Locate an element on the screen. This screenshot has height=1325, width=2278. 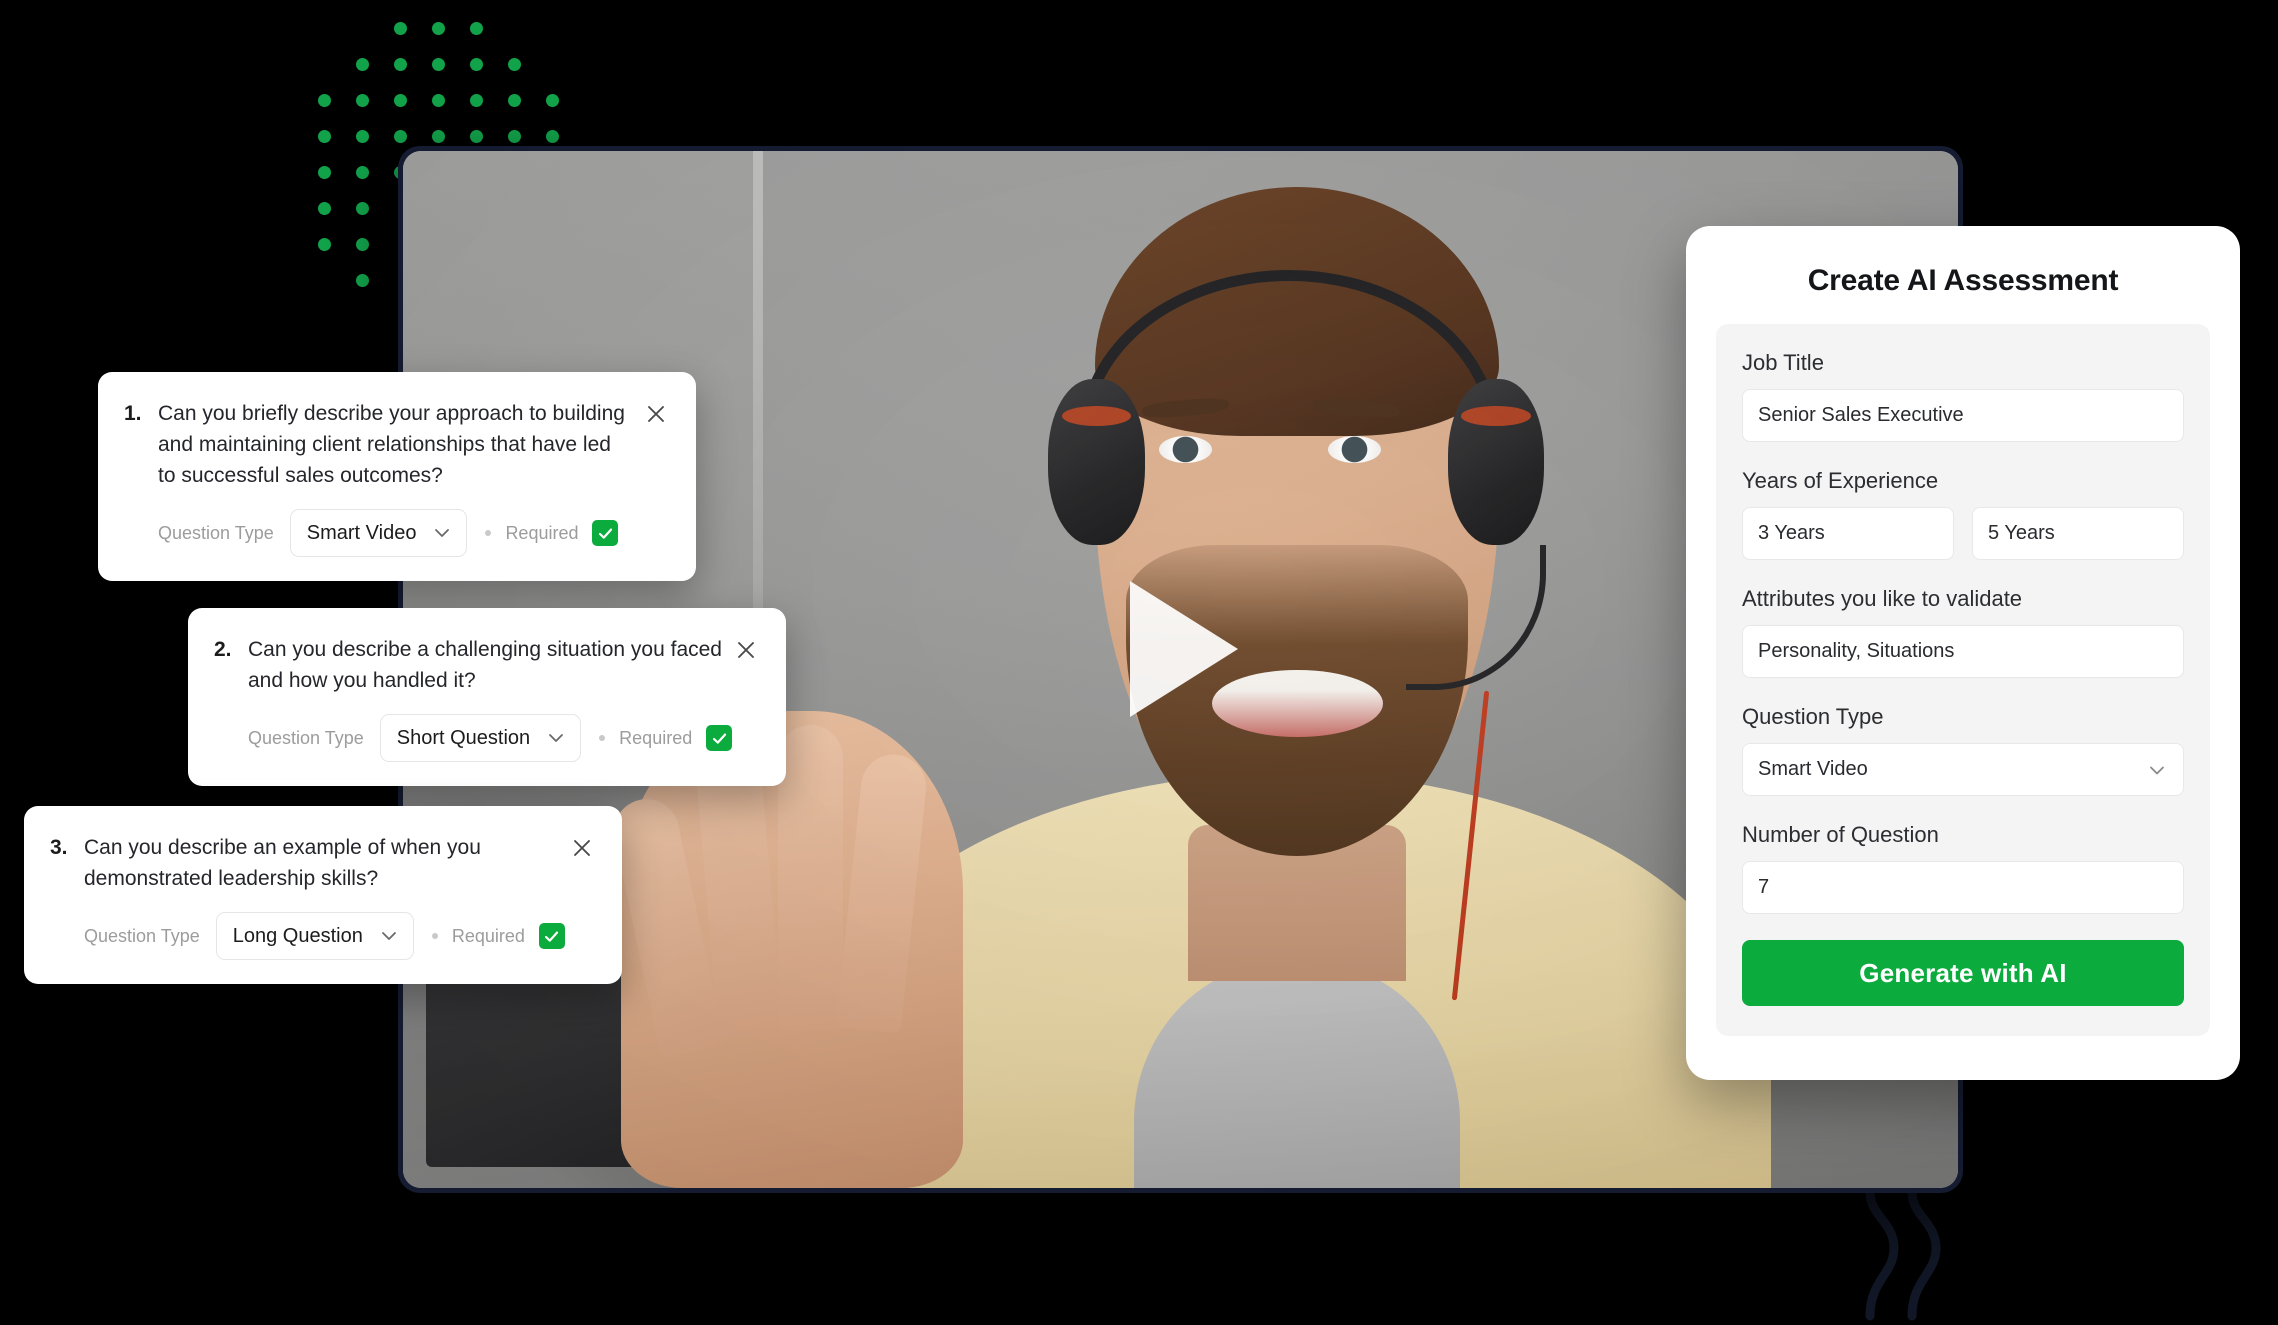
squiggle-watermark-icon is located at coordinates (1903, 1255).